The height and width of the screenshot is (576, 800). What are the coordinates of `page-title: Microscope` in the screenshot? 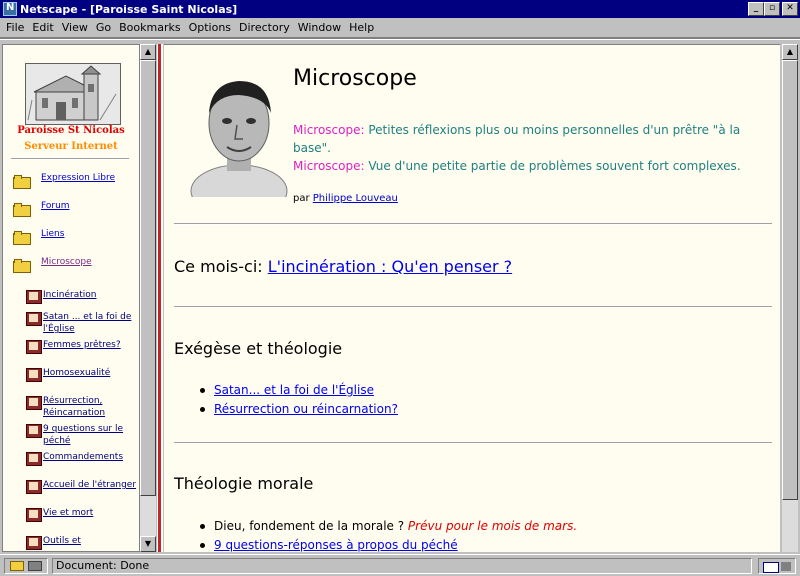 It's located at (355, 78).